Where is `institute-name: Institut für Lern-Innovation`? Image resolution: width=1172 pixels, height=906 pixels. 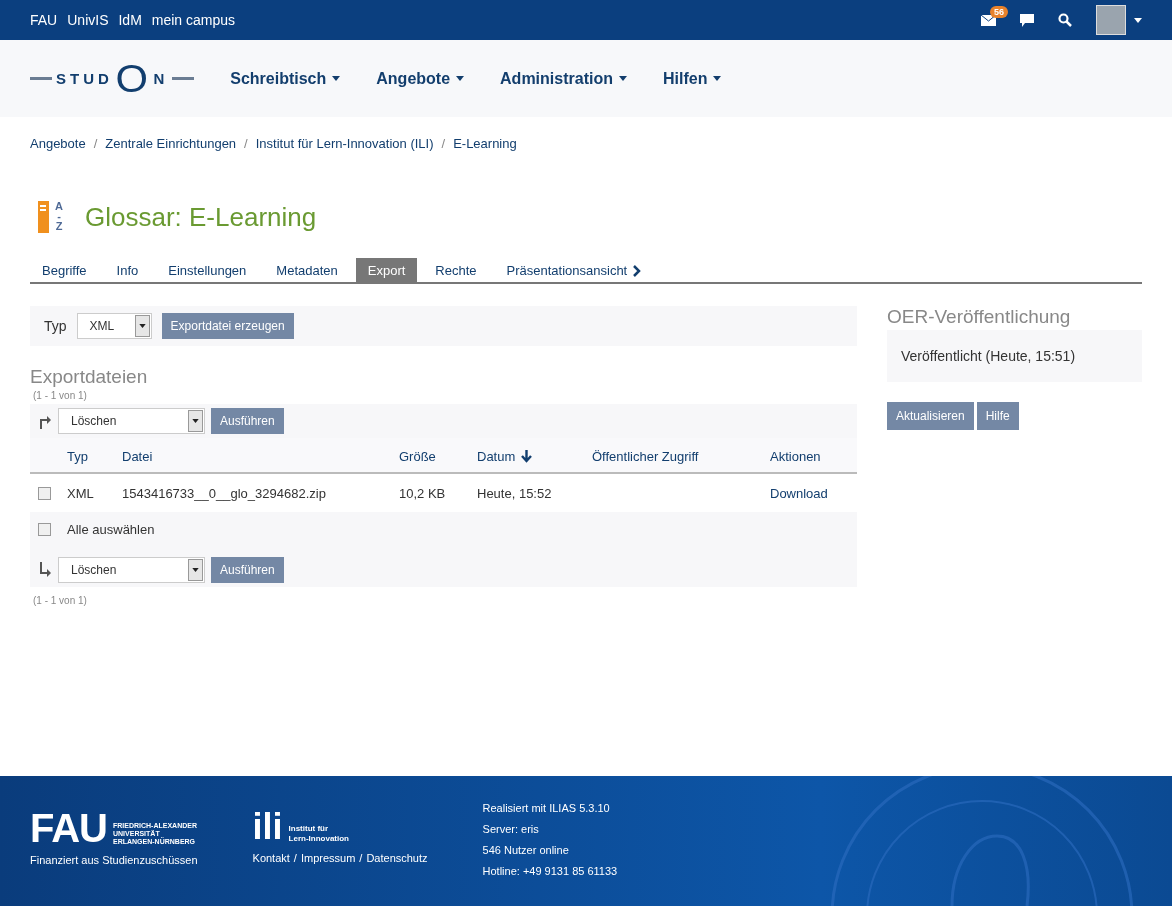
institute-name: Institut für Lern-Innovation is located at coordinates (318, 834).